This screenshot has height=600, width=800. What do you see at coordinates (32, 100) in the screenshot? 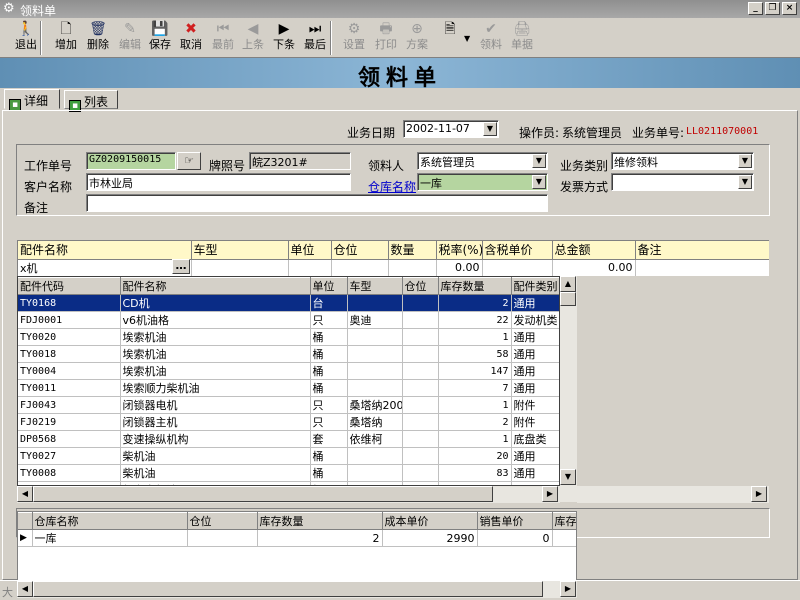
I see `tab-detail: ▪ 详细` at bounding box center [32, 100].